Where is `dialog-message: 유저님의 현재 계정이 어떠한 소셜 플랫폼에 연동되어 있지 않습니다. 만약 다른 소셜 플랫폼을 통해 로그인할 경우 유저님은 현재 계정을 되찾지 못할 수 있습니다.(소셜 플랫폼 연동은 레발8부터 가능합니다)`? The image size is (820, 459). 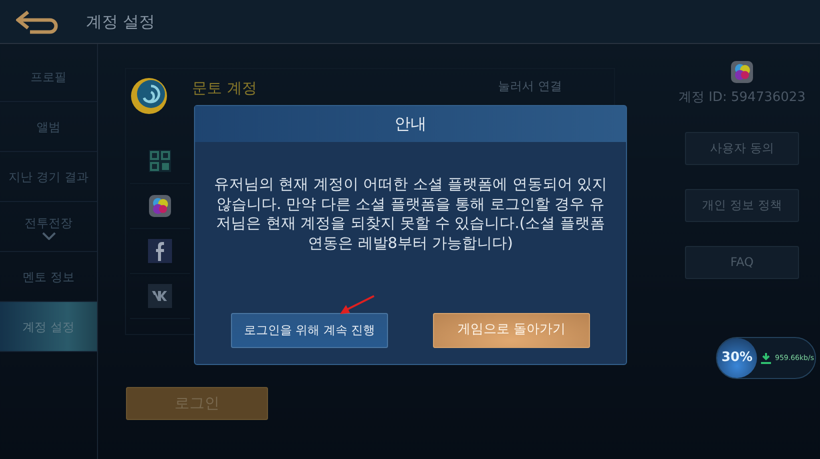 dialog-message: 유저님의 현재 계정이 어떠한 소셜 플랫폼에 연동되어 있지 않습니다. 만약 다른 소셜 플랫폼을 통해 로그인할 경우 유저님은 현재 계정을 되찾지 못할 수 있습니다.(소셜 플랫폼 연동은 레발8부터 가능합니다) is located at coordinates (410, 214).